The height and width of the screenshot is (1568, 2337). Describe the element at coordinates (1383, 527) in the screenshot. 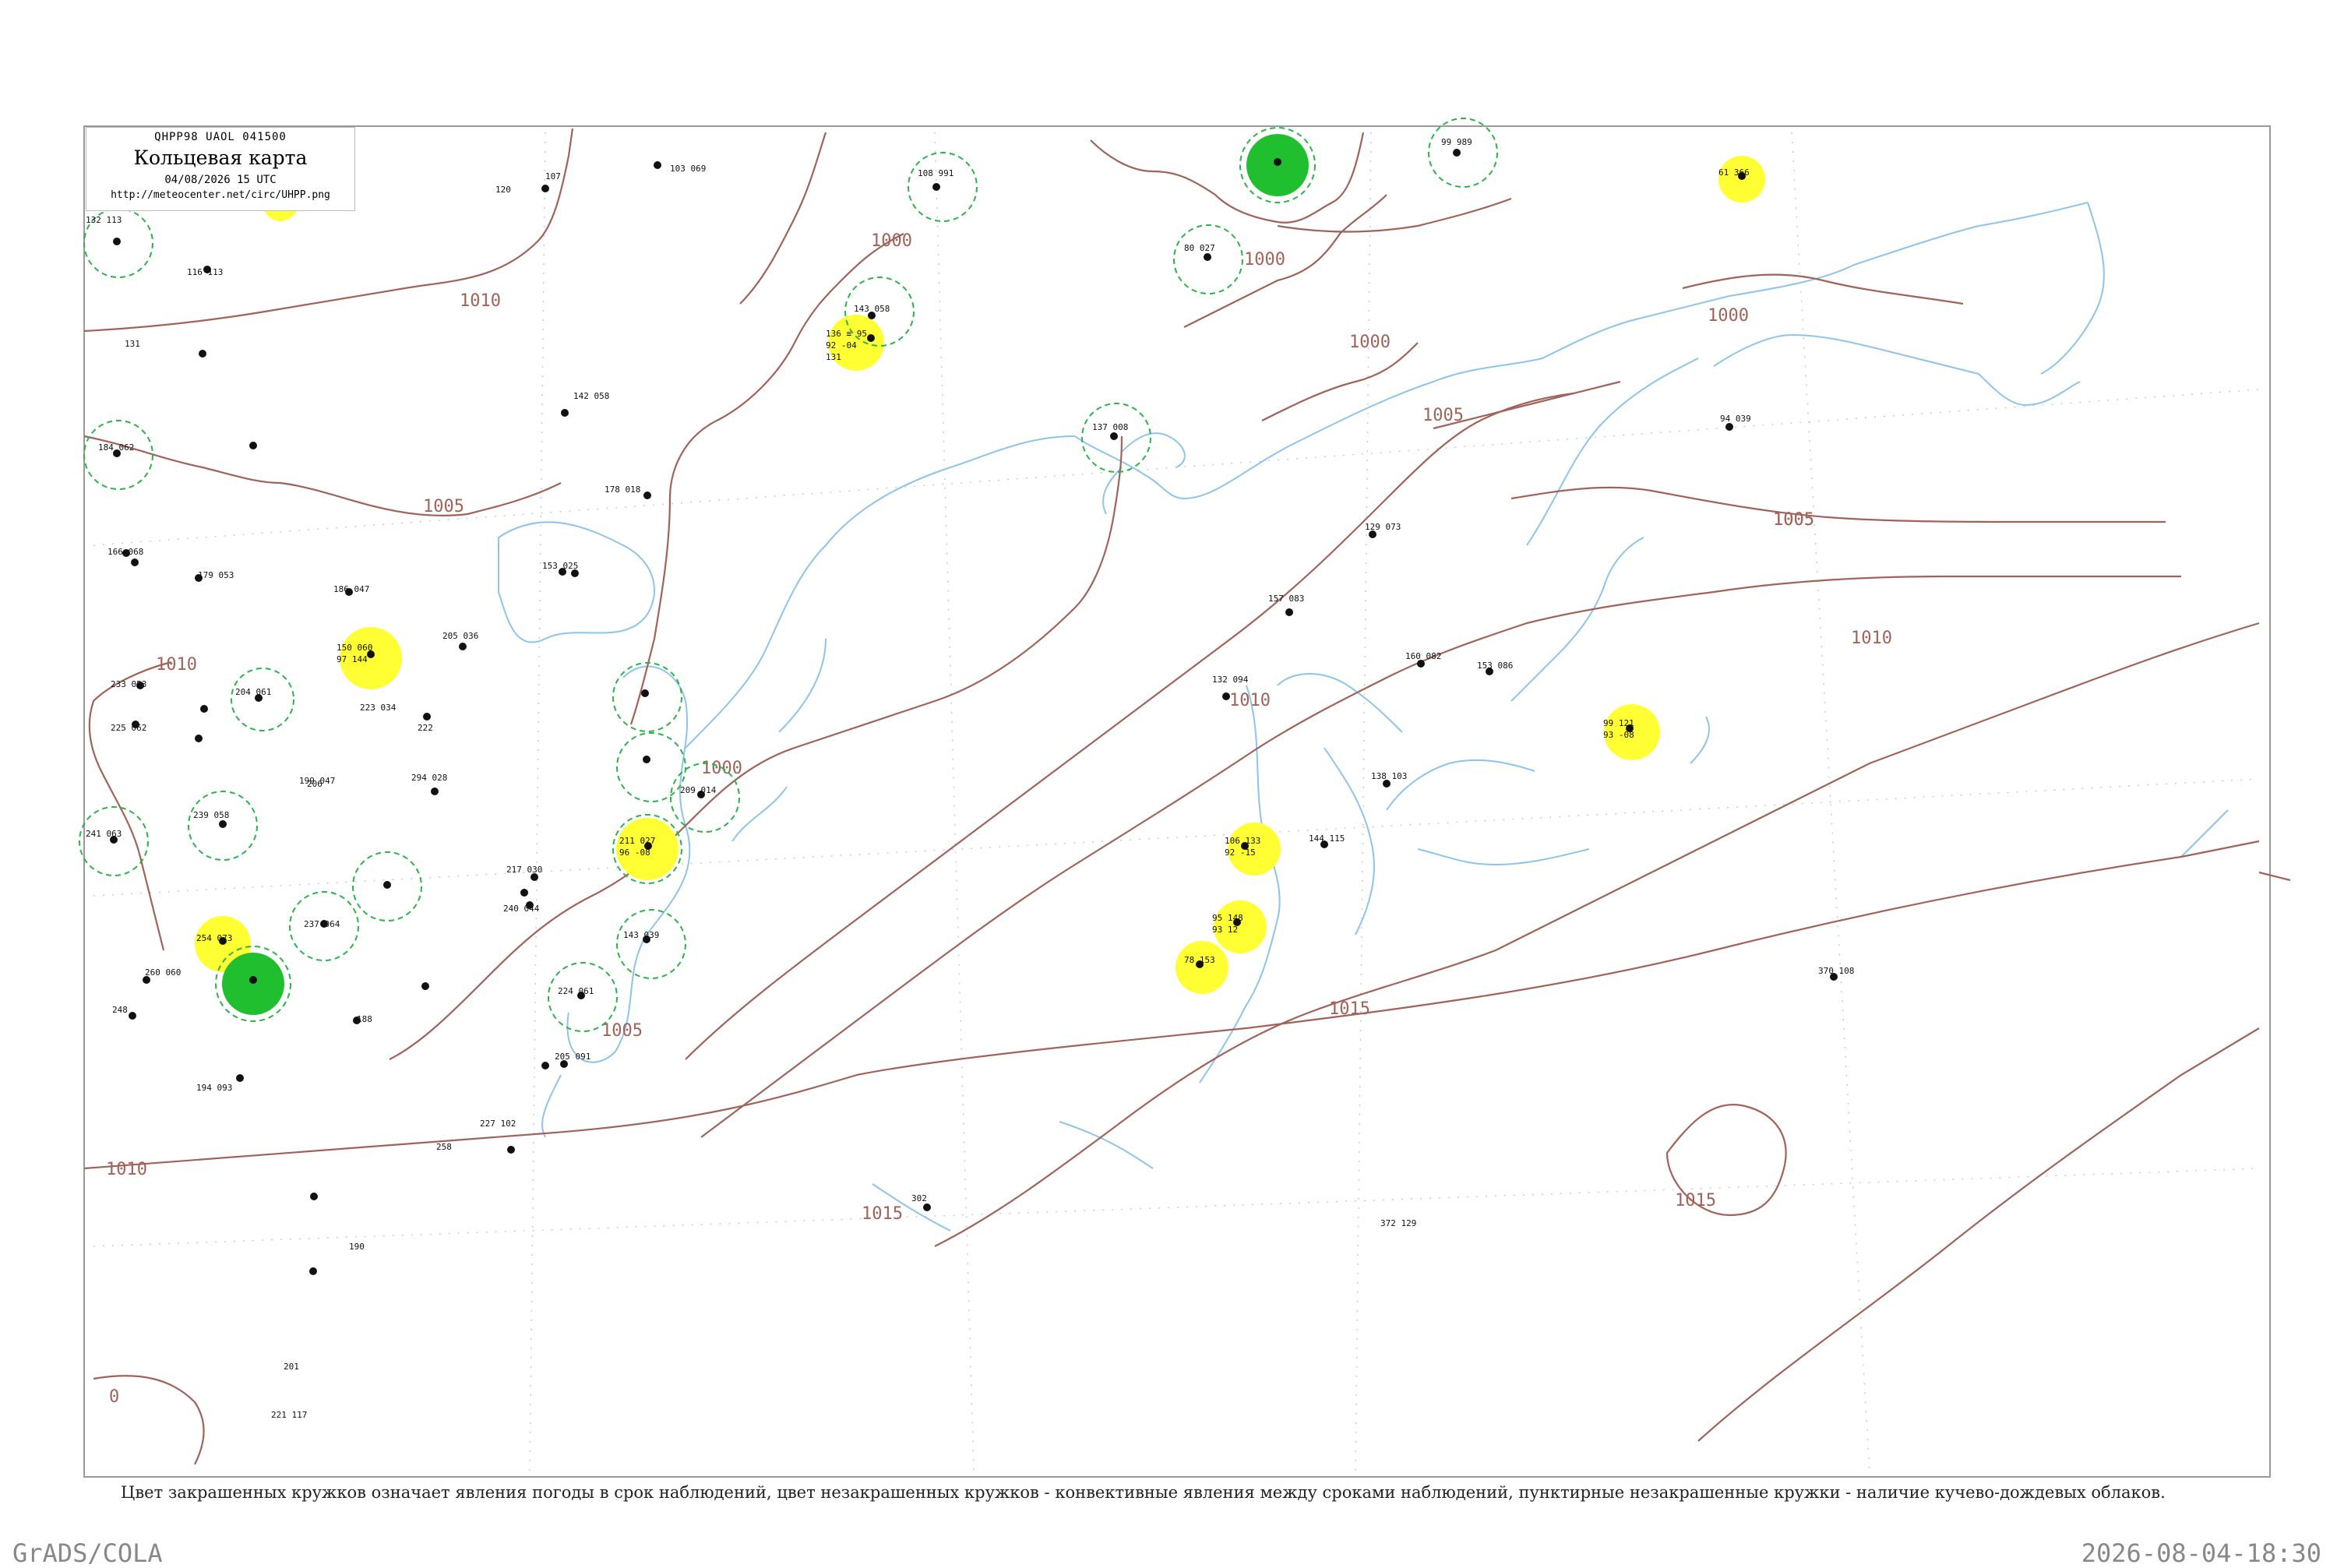

I see `station-value: 129 073` at that location.